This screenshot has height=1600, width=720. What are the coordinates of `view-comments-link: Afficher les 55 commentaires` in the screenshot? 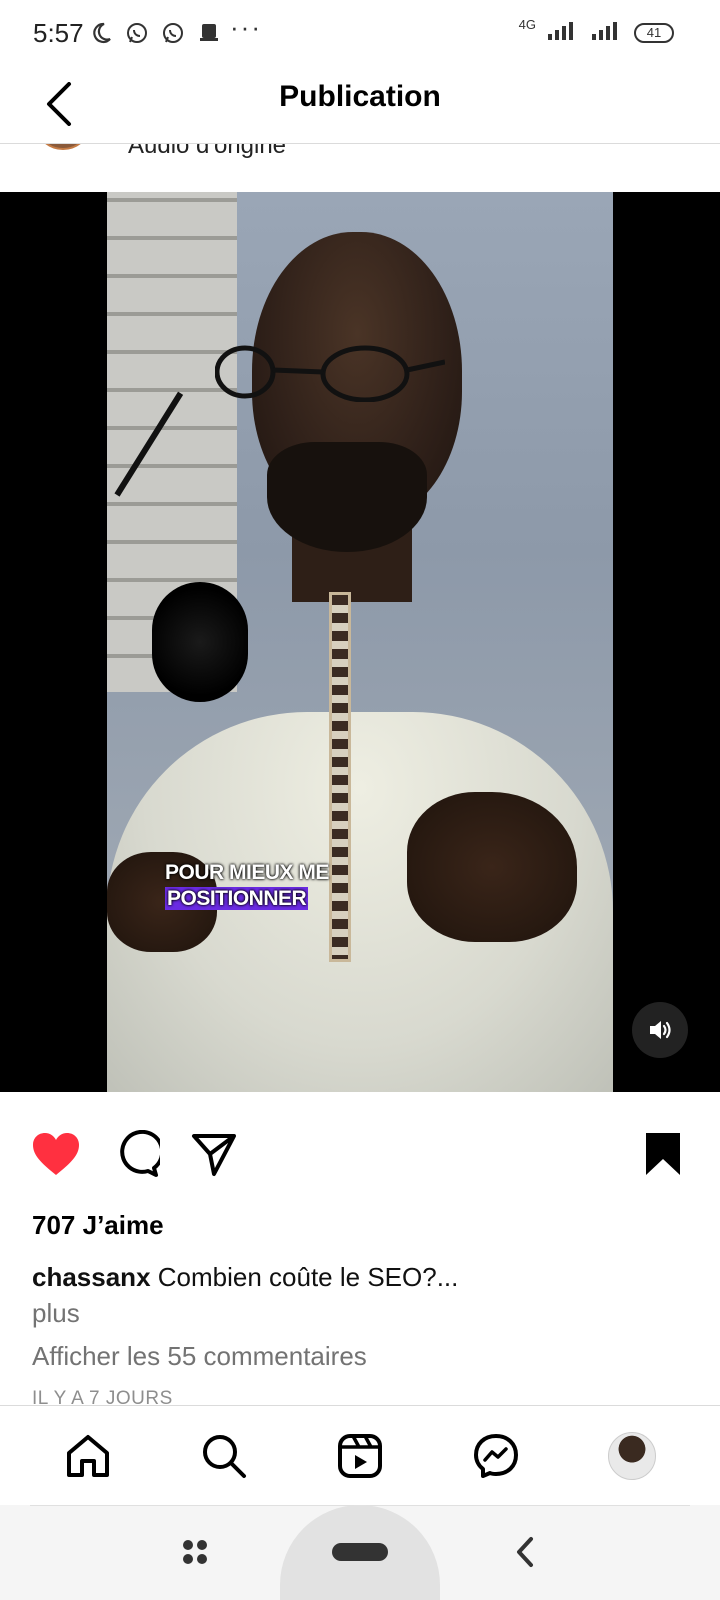 It's located at (199, 1356).